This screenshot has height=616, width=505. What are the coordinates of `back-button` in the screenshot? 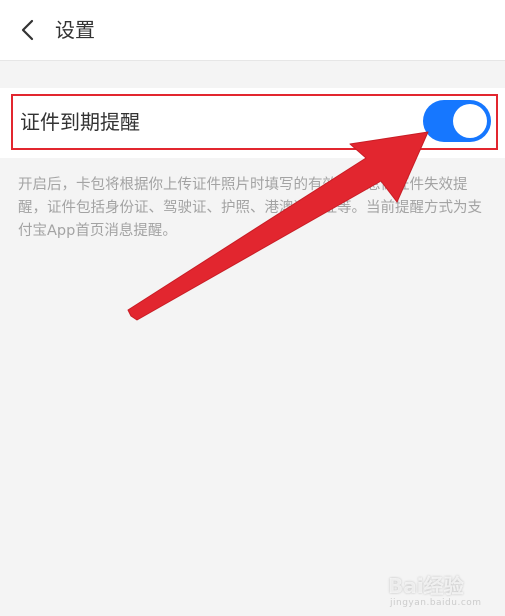 It's located at (28, 30).